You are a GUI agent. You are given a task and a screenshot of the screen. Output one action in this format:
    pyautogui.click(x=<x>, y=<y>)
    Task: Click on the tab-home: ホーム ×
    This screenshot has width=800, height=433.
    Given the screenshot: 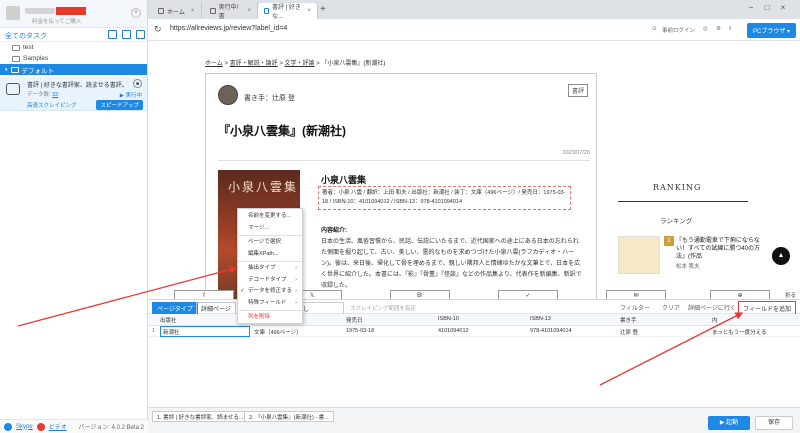 What is the action you would take?
    pyautogui.click(x=177, y=11)
    